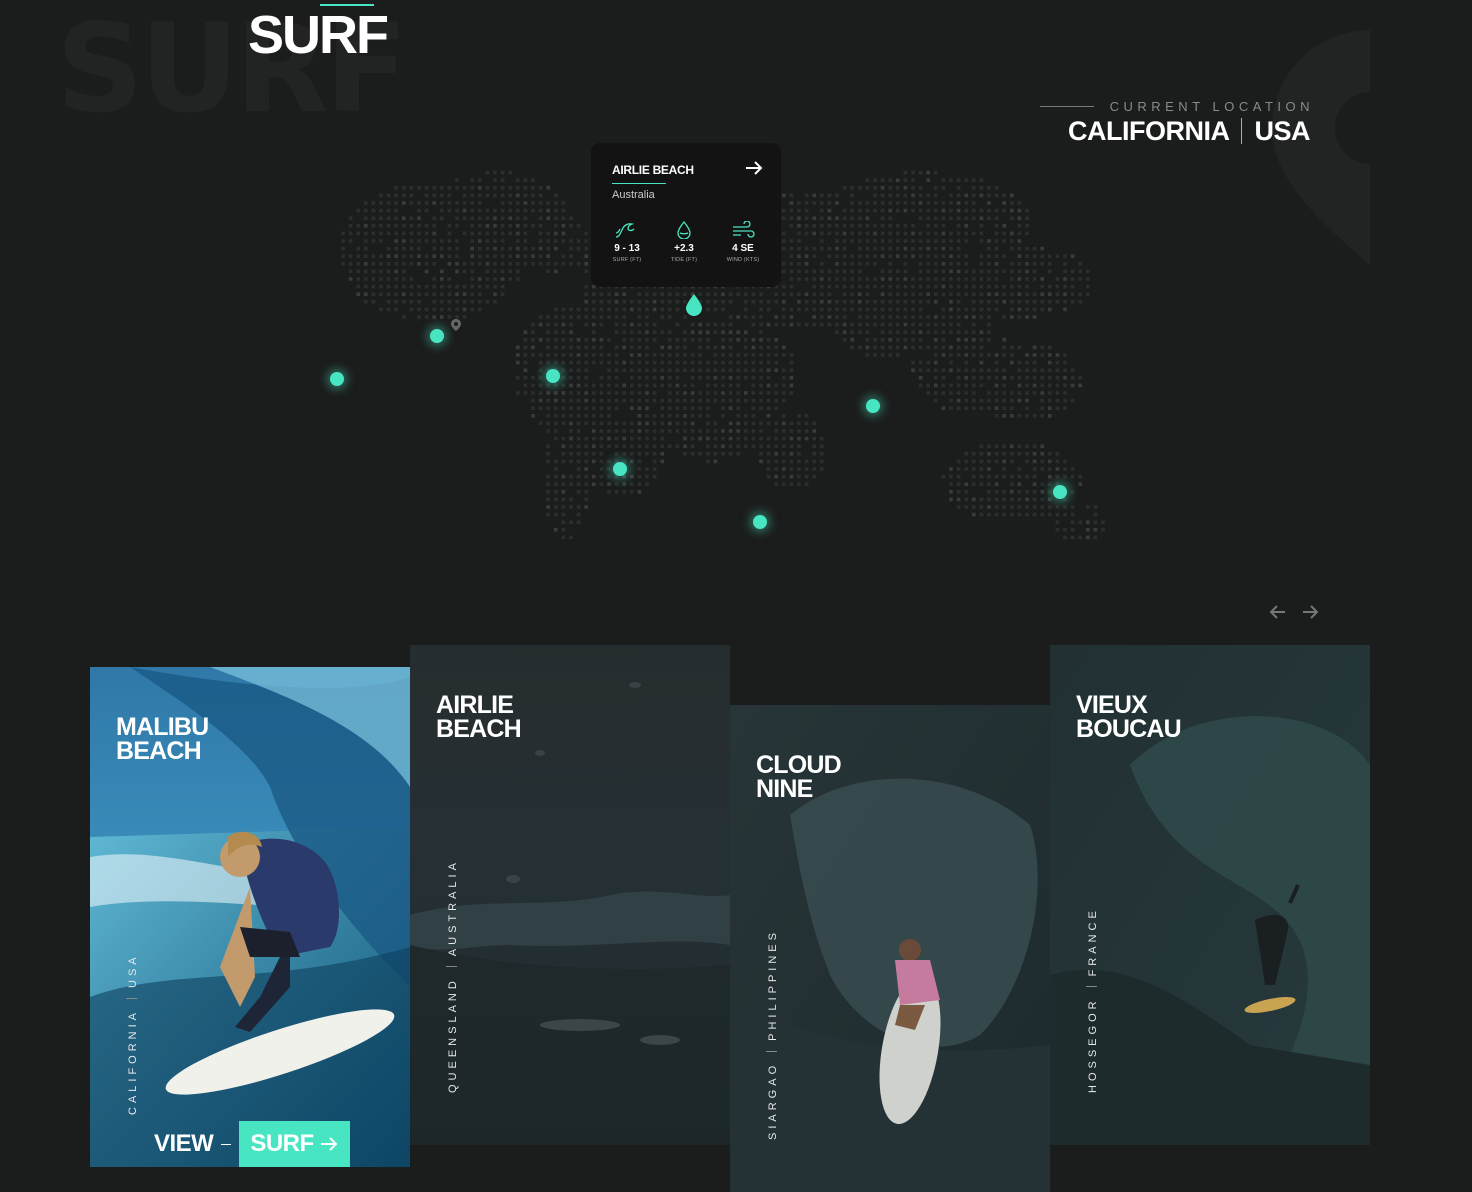 The height and width of the screenshot is (1192, 1472). Describe the element at coordinates (684, 260) in the screenshot. I see `stat-caption: TIDE (FT)` at that location.